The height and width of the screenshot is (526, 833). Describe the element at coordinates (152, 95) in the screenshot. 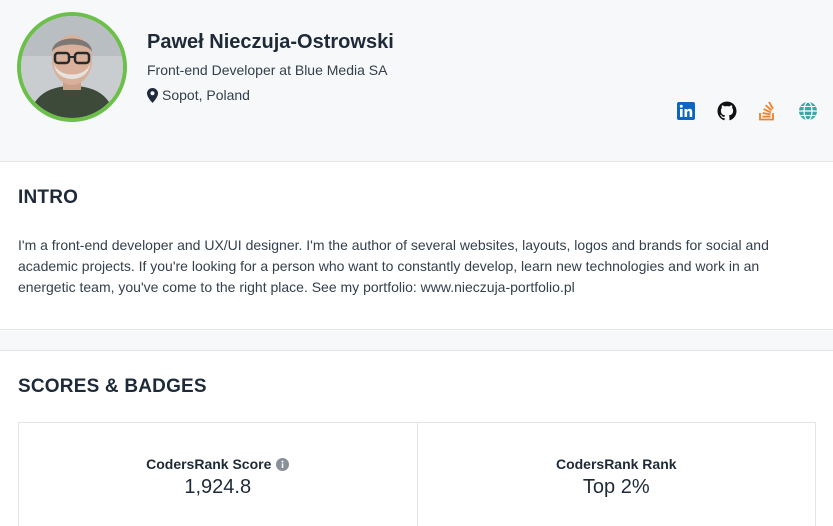

I see `location-pin-icon` at that location.